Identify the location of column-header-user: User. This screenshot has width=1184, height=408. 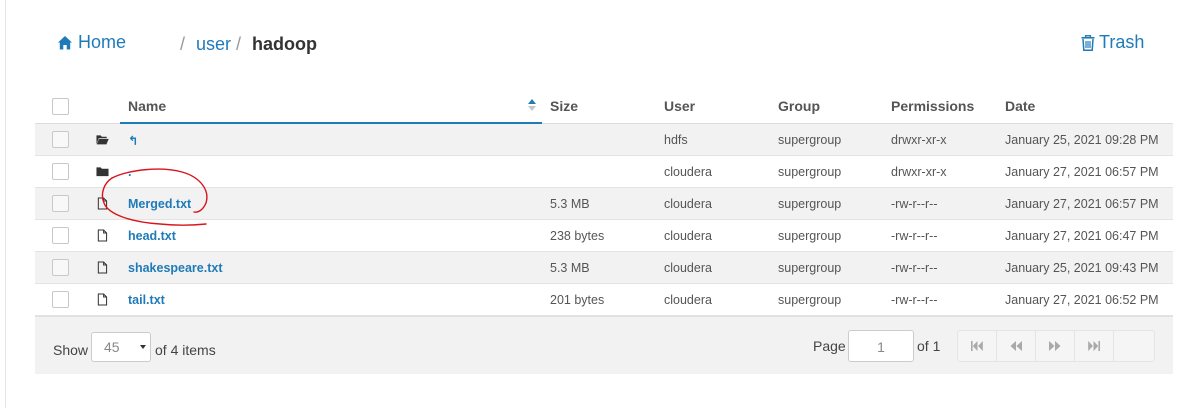
(679, 106).